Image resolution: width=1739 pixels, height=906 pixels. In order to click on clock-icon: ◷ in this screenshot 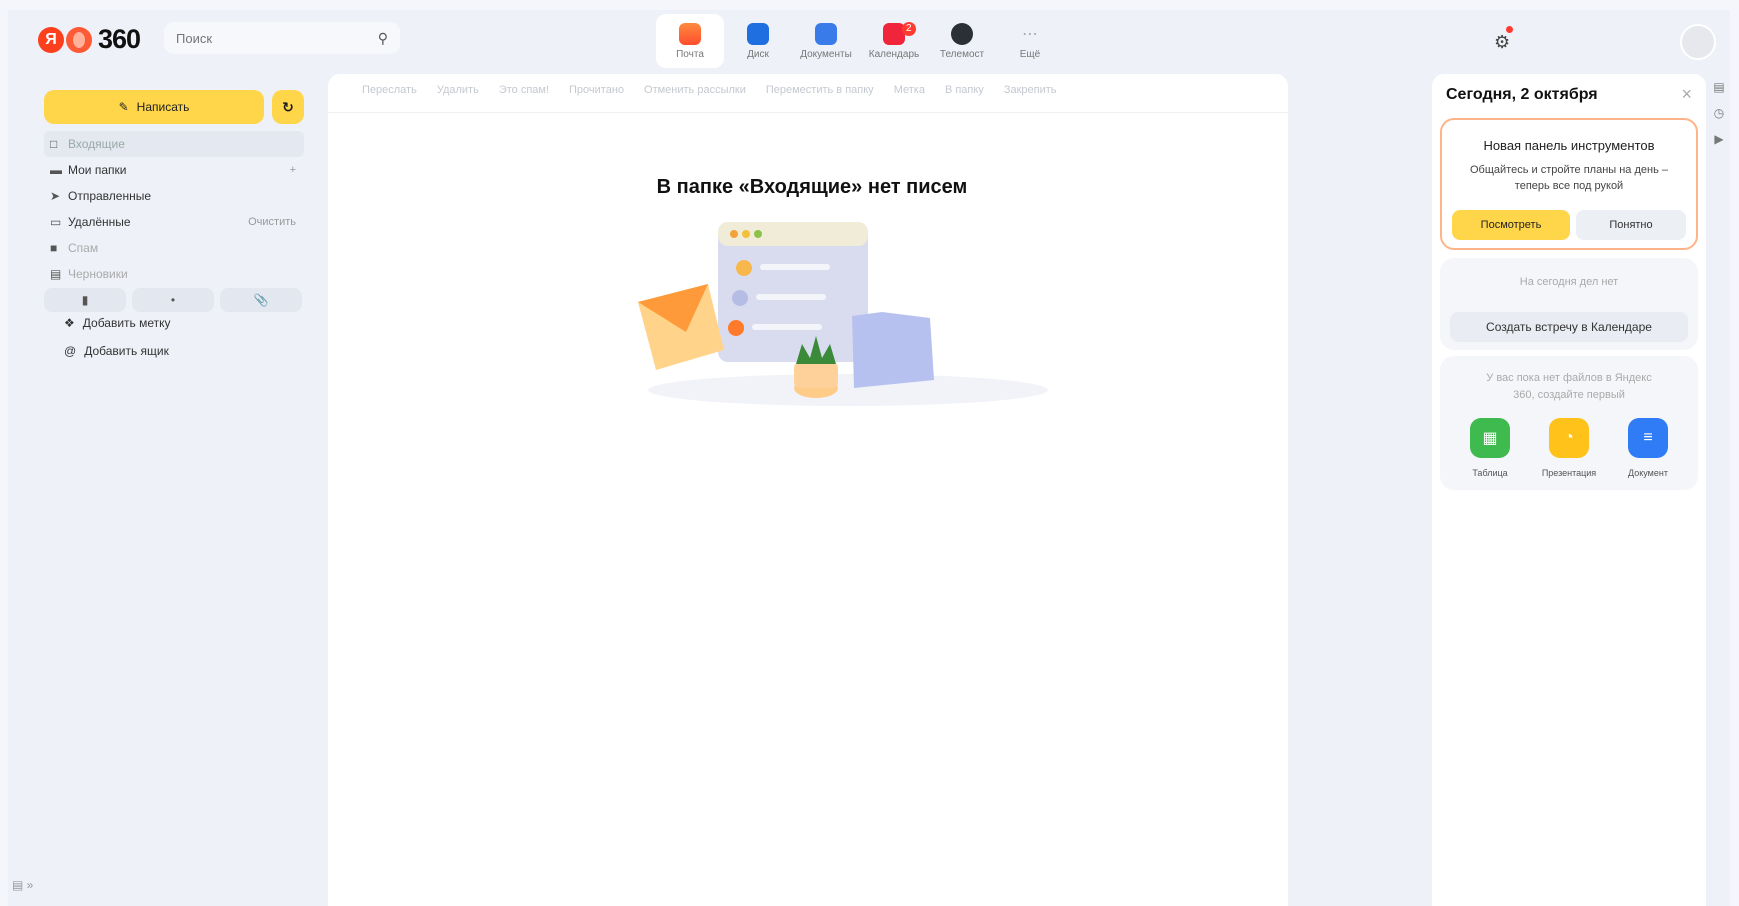, I will do `click(1719, 113)`.